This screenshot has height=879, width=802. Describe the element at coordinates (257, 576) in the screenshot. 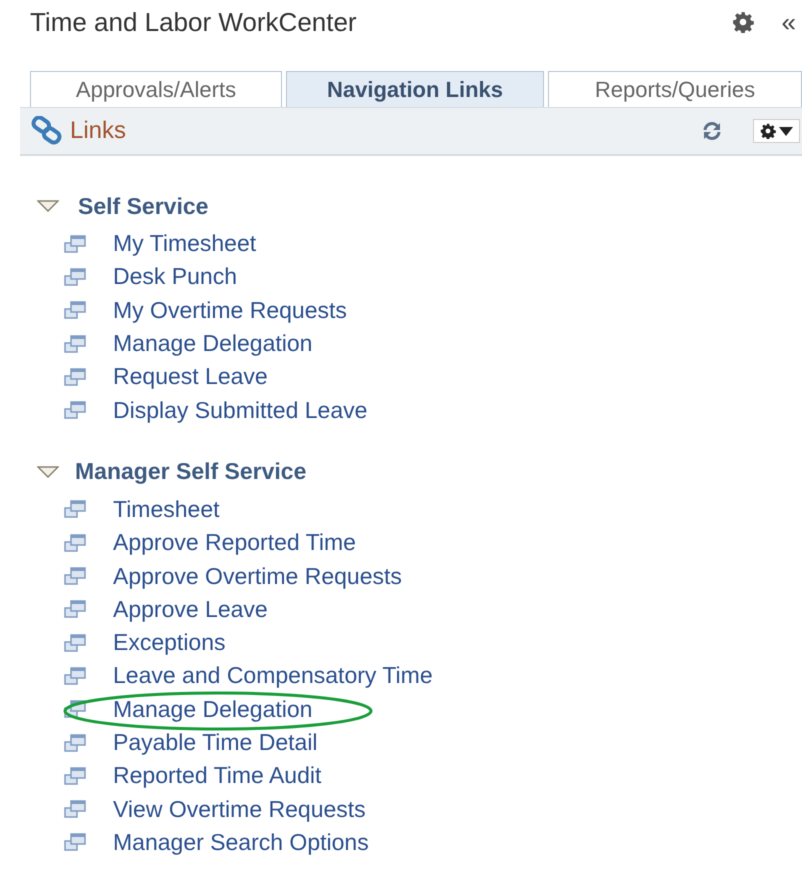

I see `nav-link: Approve Overtime Requests` at that location.